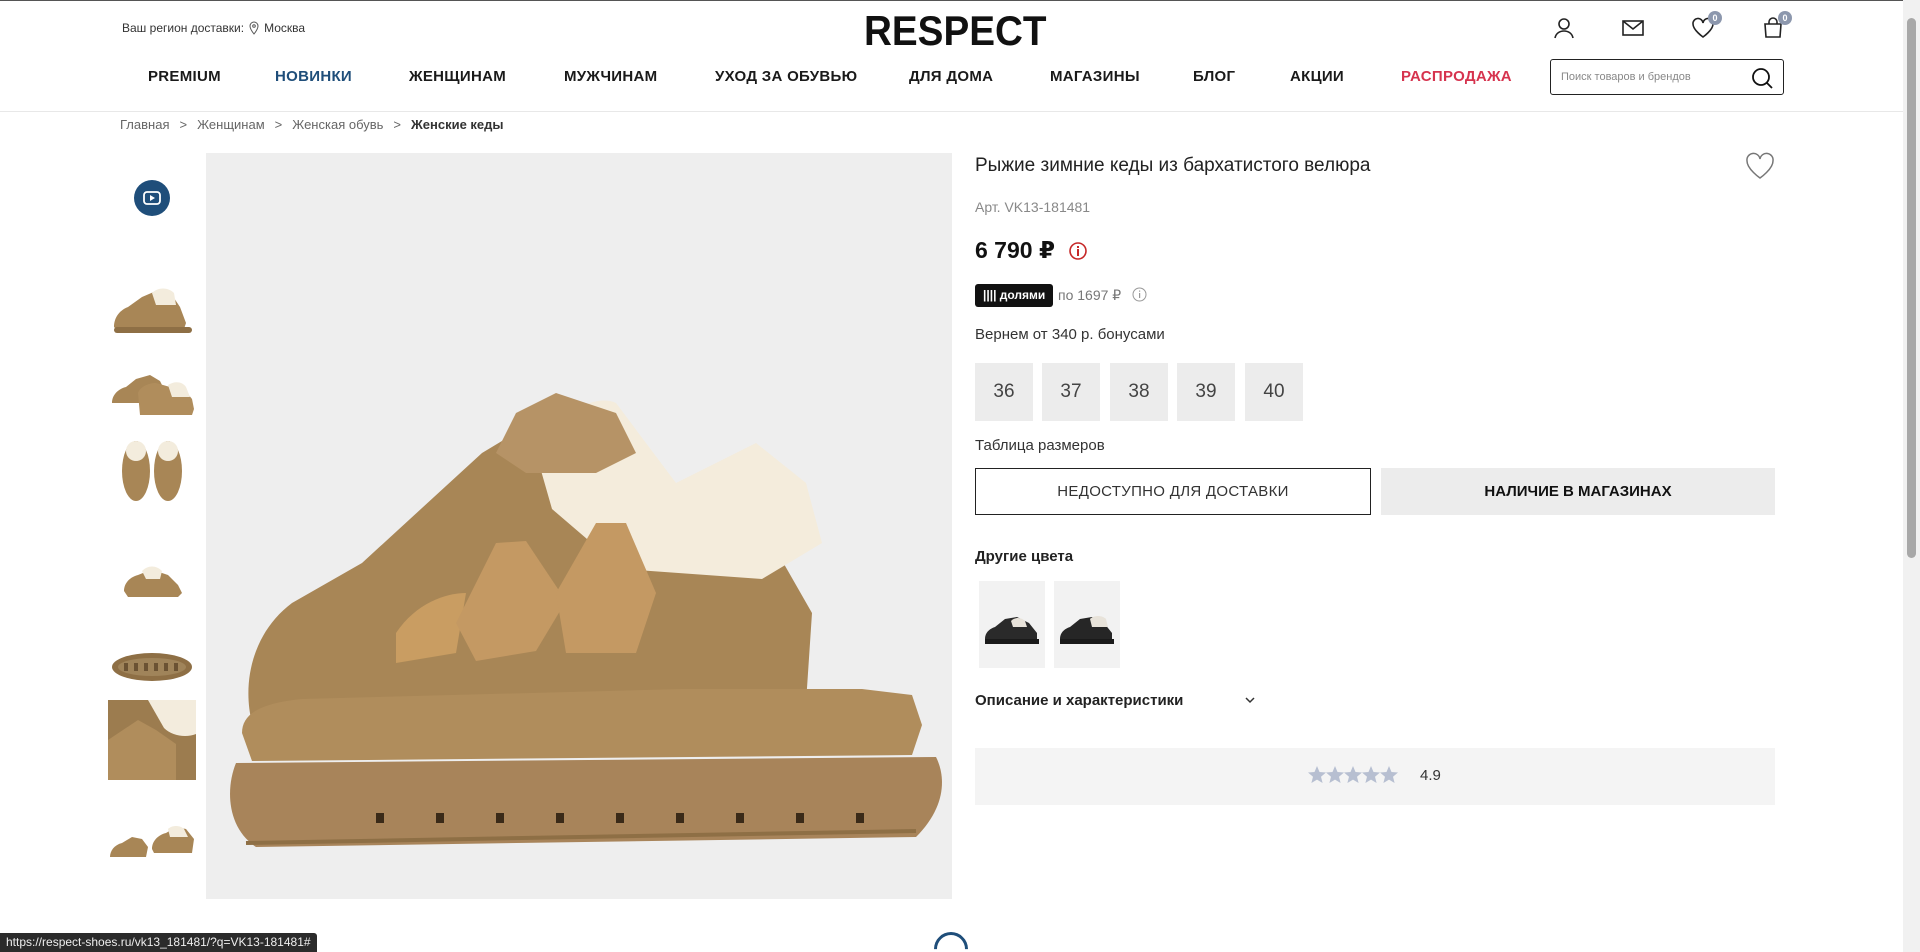 This screenshot has width=1920, height=952. What do you see at coordinates (786, 76) in the screenshot?
I see `nav-shoe-care: УХОД ЗА ОБУВЬЮ` at bounding box center [786, 76].